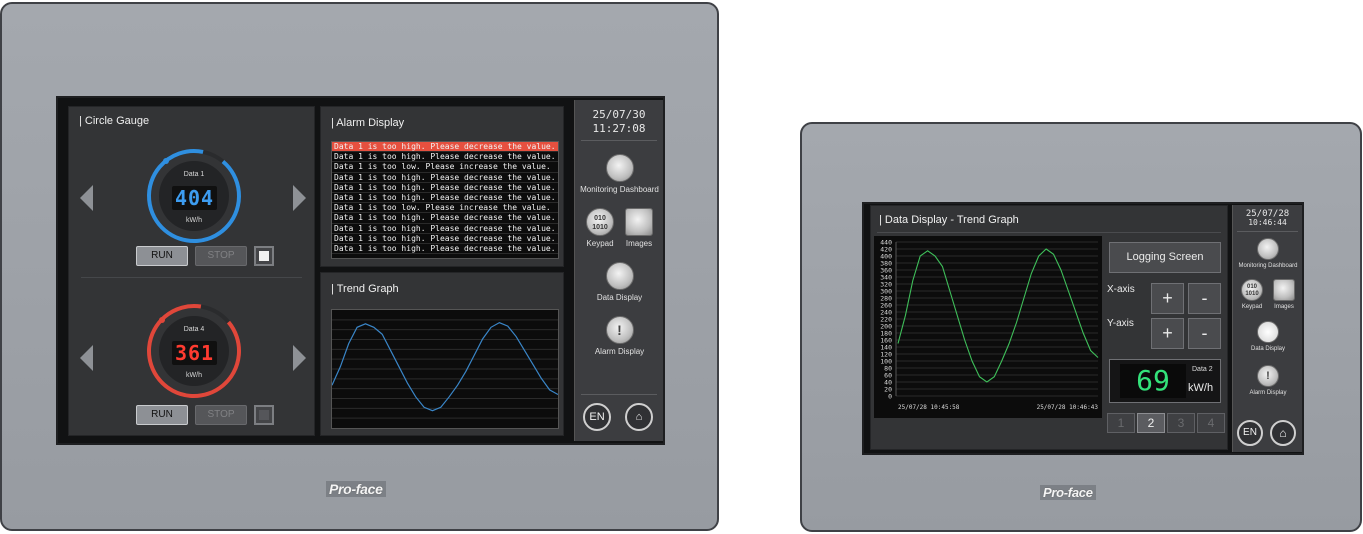 This screenshot has width=1363, height=534. I want to click on trend-graph, so click(445, 369).